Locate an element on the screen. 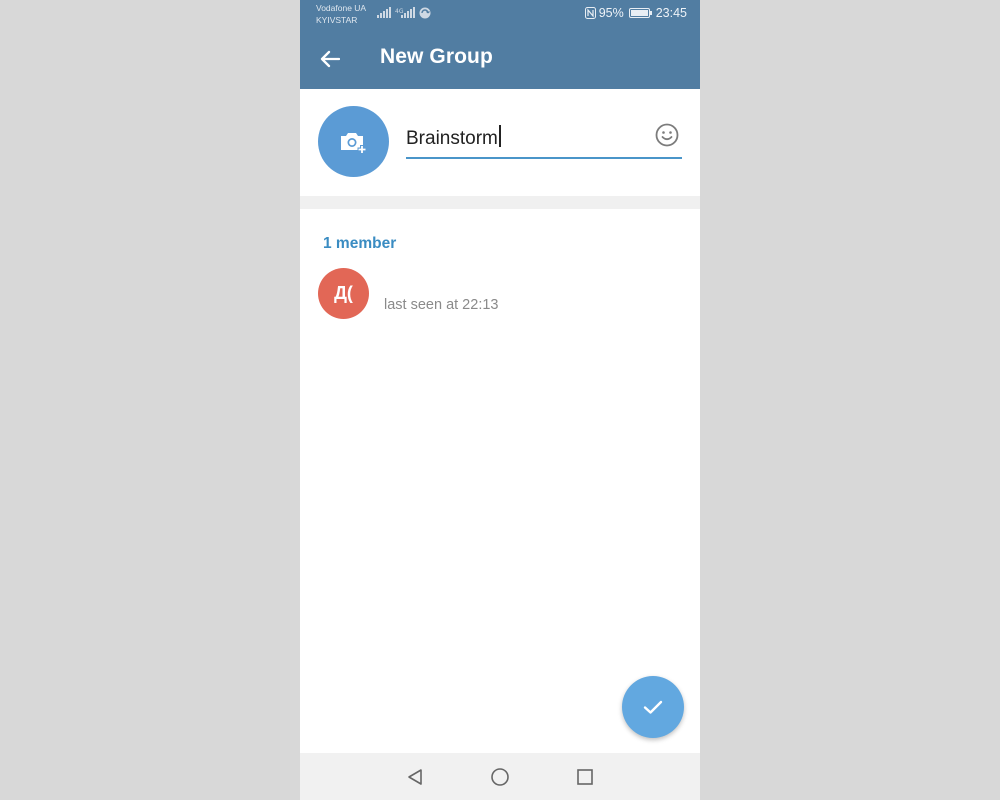  avatar: Д( is located at coordinates (343, 293).